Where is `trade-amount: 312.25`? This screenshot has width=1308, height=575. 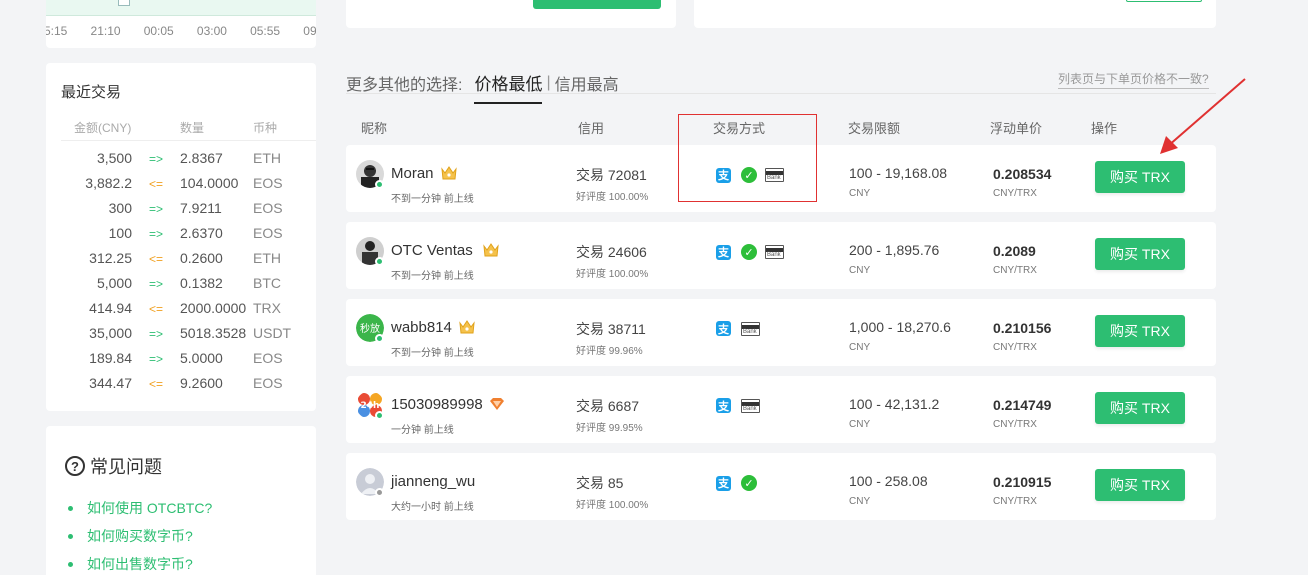
trade-amount: 312.25 is located at coordinates (110, 258).